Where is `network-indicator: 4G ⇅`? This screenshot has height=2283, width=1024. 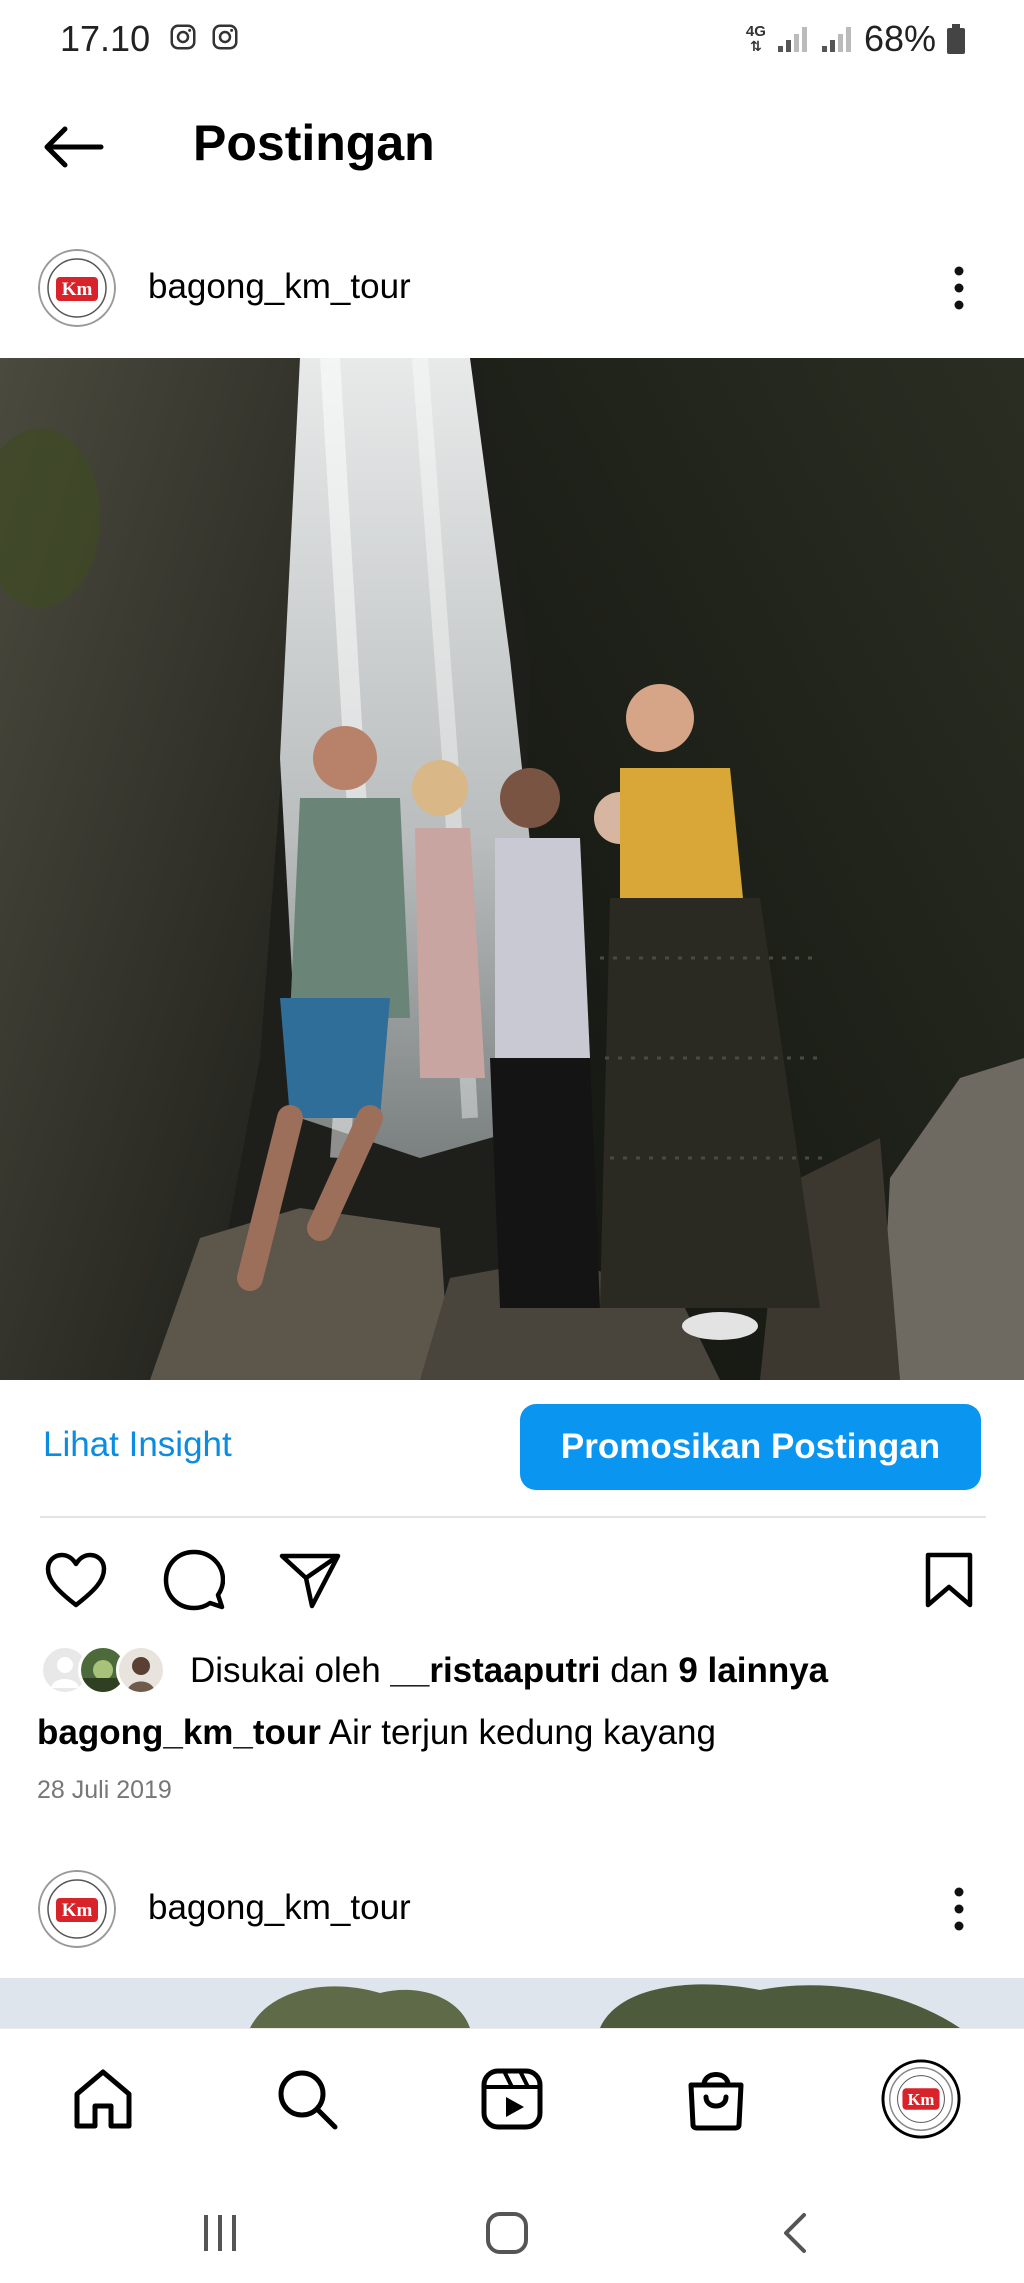 network-indicator: 4G ⇅ is located at coordinates (755, 38).